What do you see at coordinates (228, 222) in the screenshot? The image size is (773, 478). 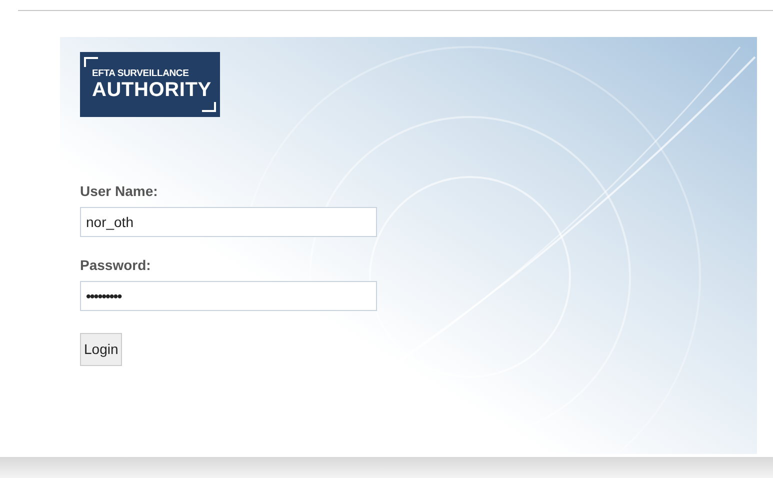 I see `username-field: nor_oth` at bounding box center [228, 222].